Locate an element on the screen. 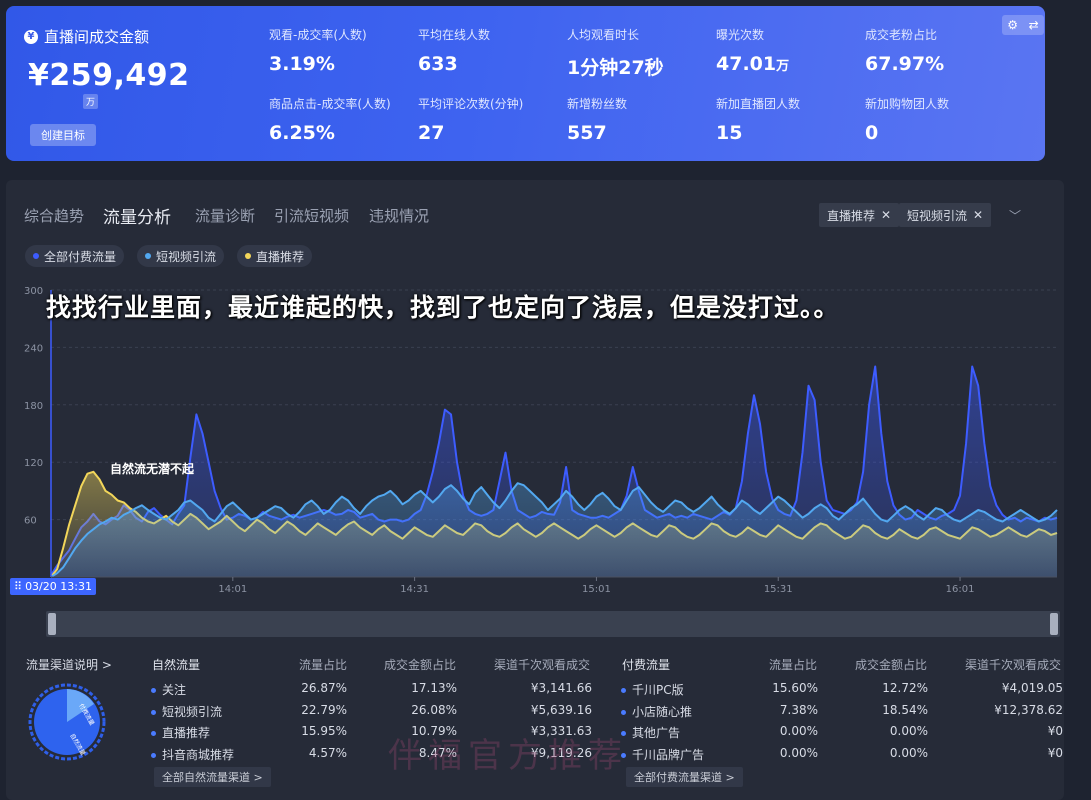  legend-label: 直播推荐 is located at coordinates (280, 256).